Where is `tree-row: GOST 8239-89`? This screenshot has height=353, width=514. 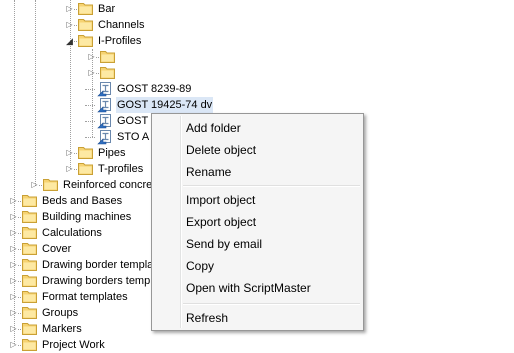 tree-row: GOST 8239-89 is located at coordinates (257, 89).